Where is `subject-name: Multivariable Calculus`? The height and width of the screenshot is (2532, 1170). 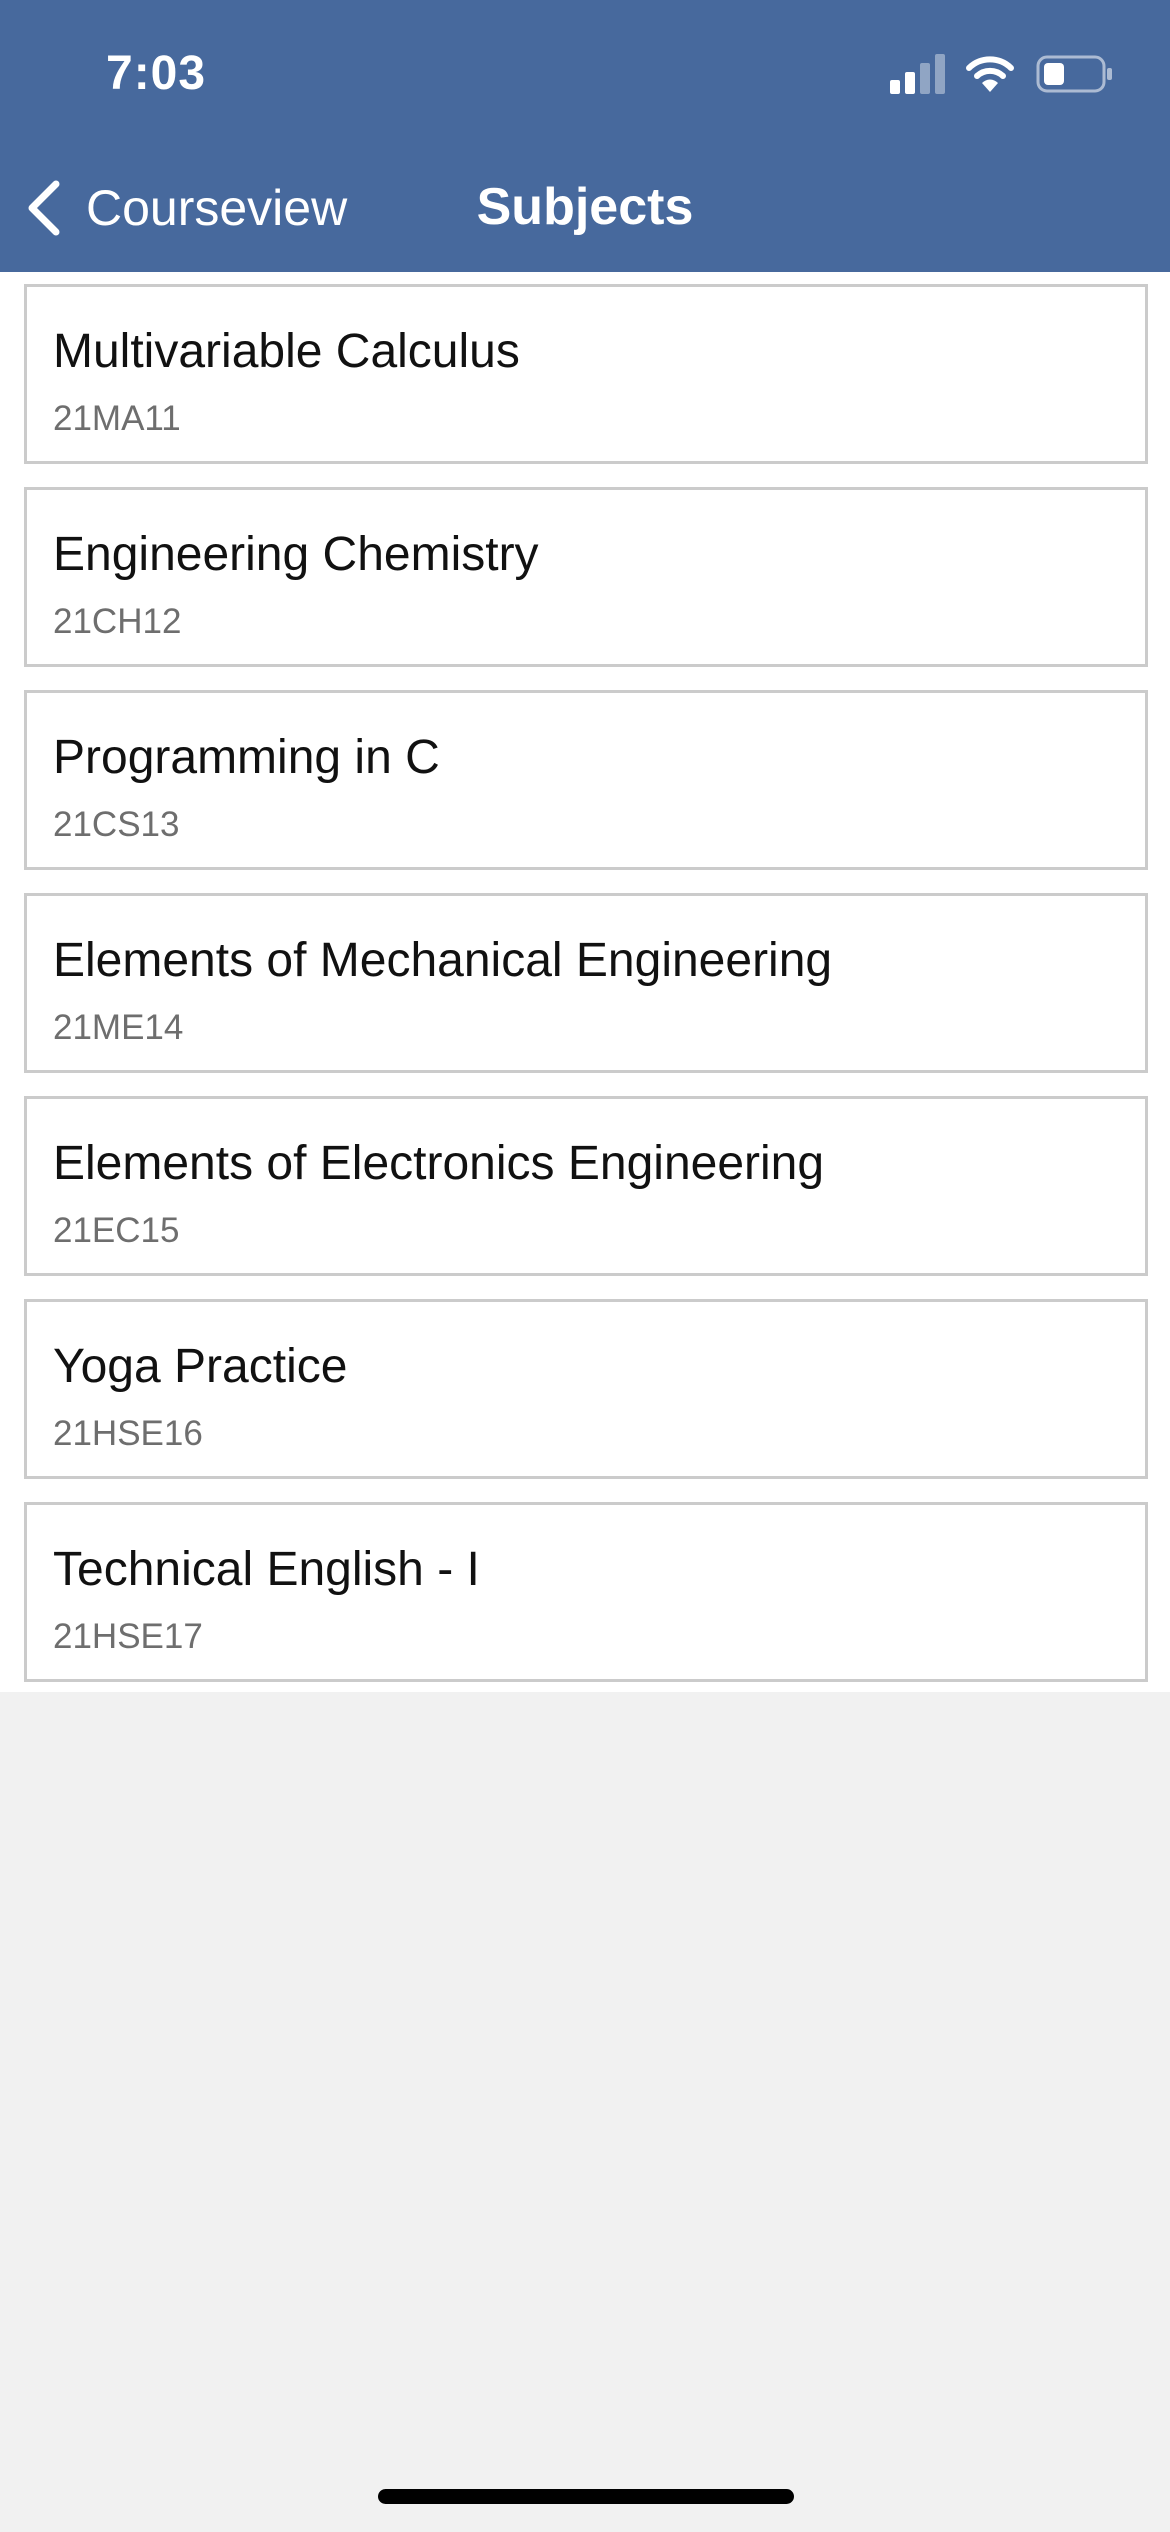 subject-name: Multivariable Calculus is located at coordinates (286, 351).